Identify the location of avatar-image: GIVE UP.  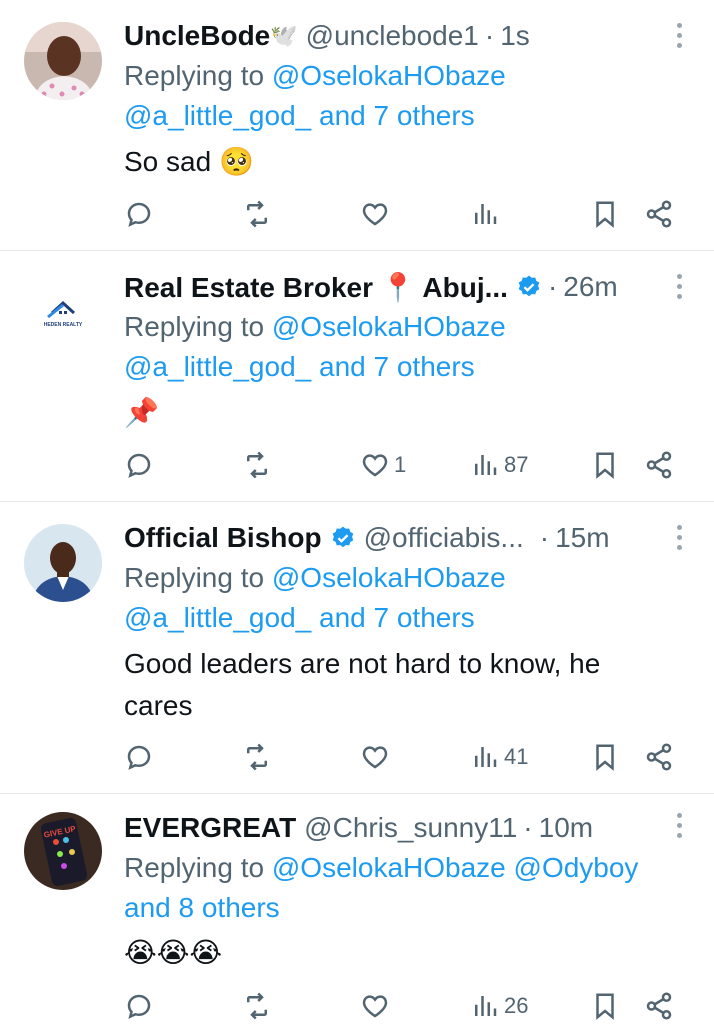
(63, 851).